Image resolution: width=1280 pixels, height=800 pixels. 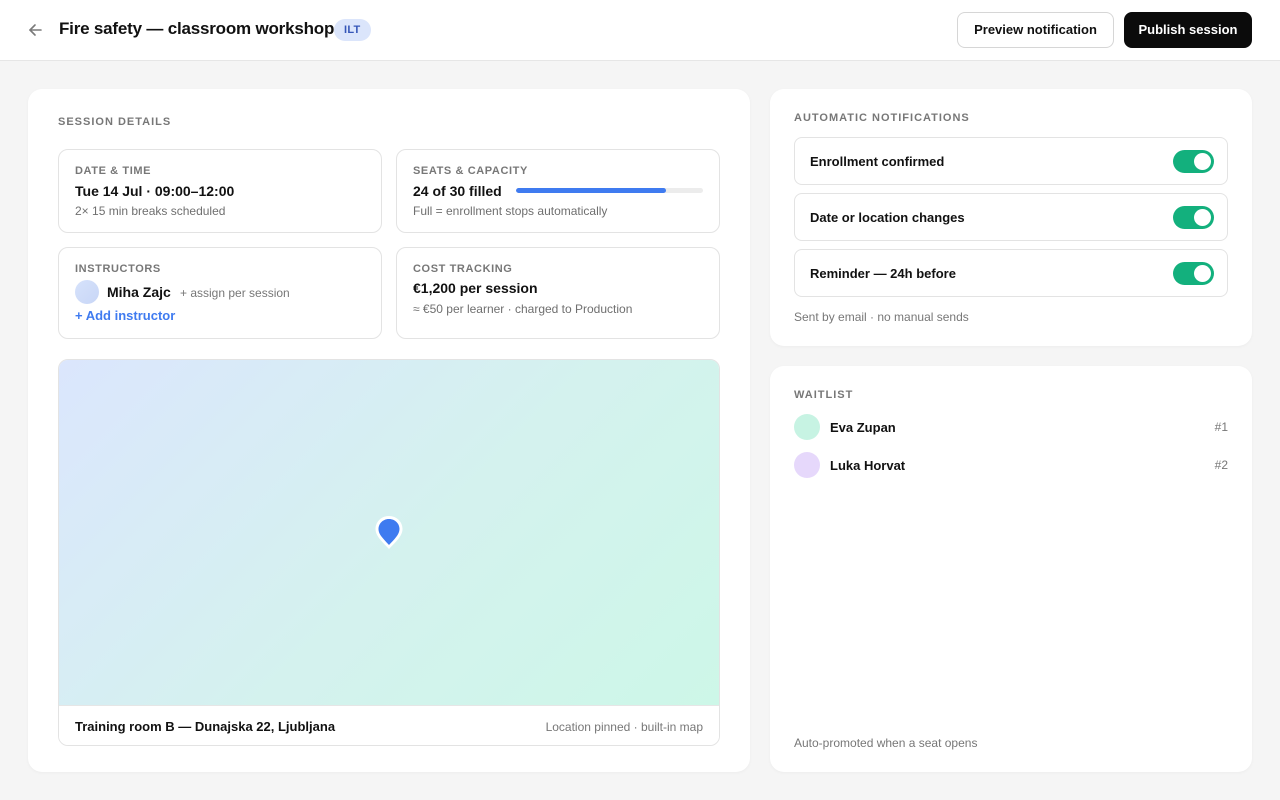 I want to click on location-note: Location pinned · built-in map, so click(x=624, y=727).